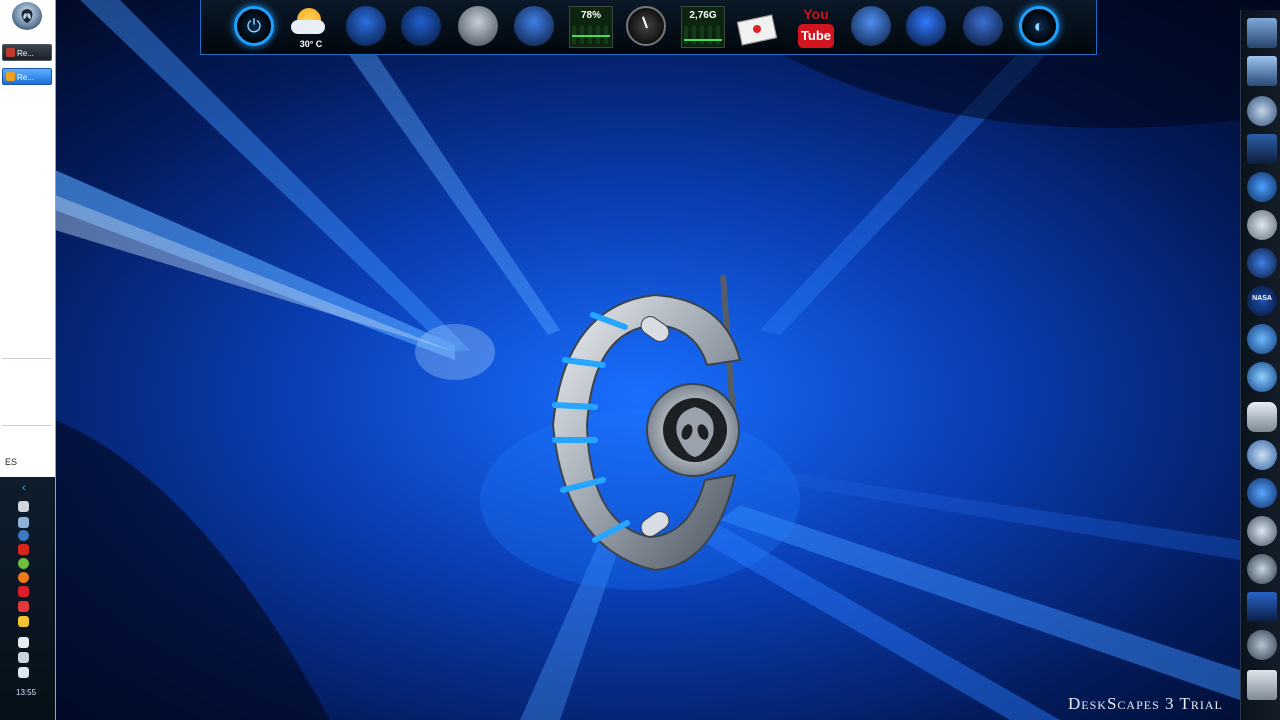  What do you see at coordinates (23, 606) in the screenshot?
I see `flag-tray-icon` at bounding box center [23, 606].